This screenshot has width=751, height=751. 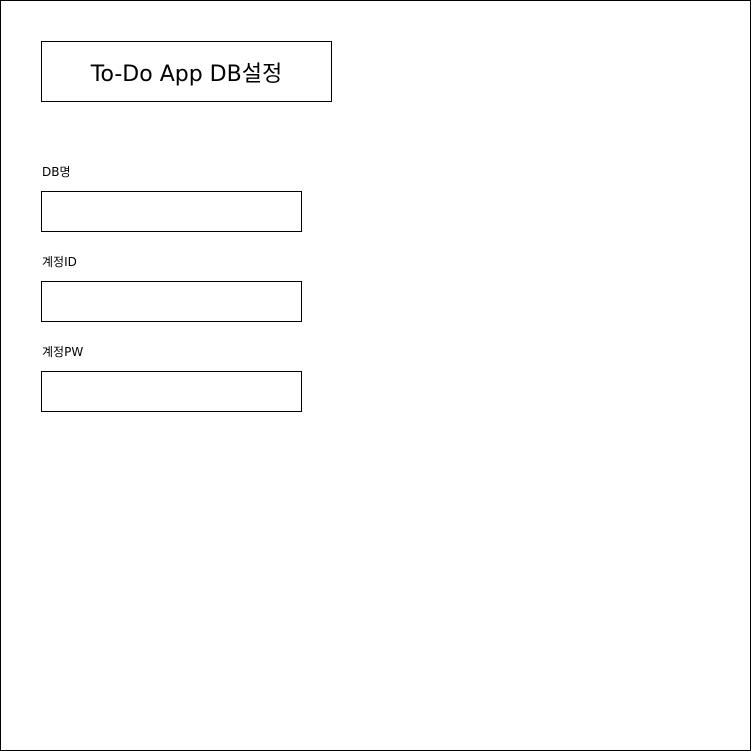 I want to click on db-name-input, so click(x=171, y=211).